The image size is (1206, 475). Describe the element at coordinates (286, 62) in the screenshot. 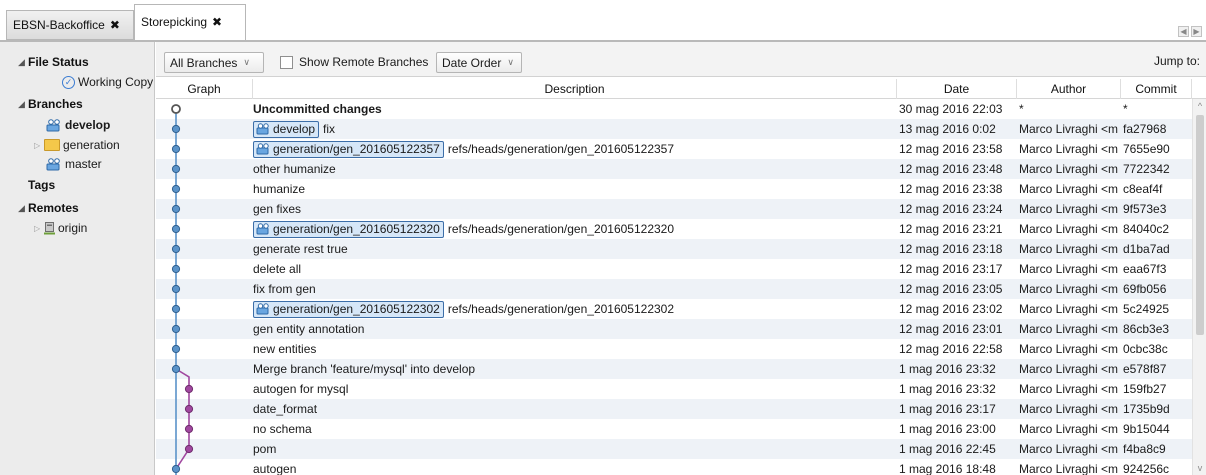

I see `checkbox-box` at that location.